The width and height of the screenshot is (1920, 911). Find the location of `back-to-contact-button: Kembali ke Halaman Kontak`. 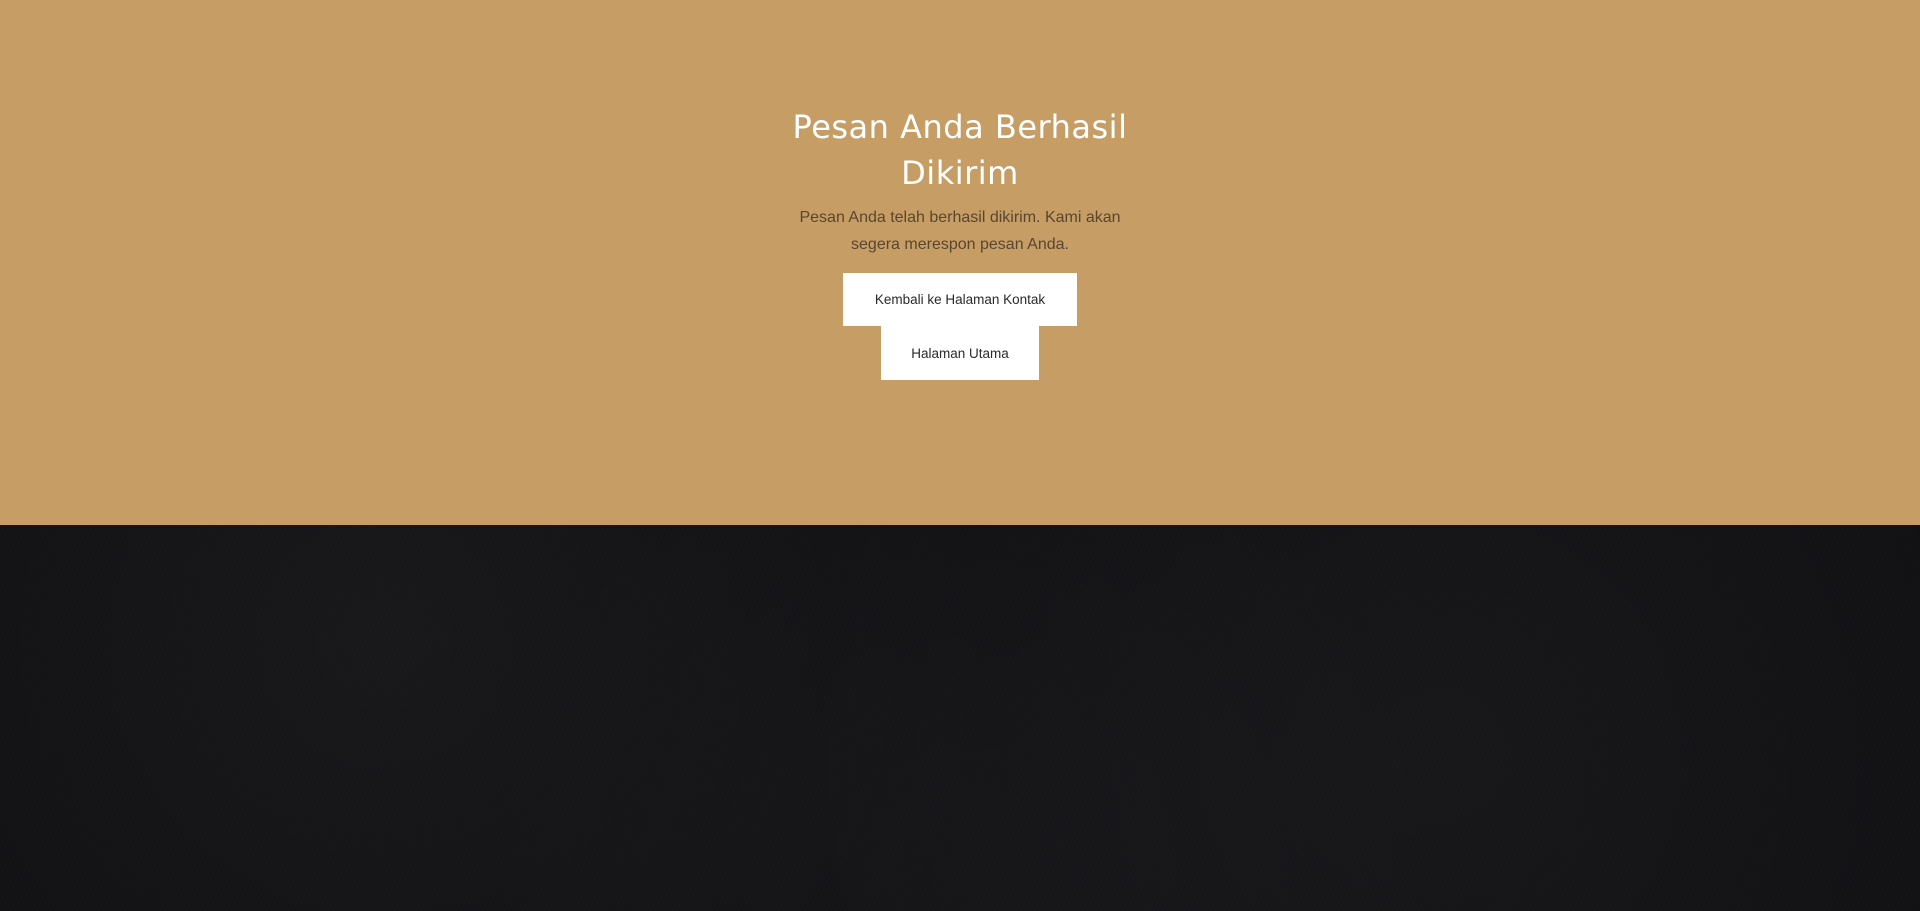

back-to-contact-button: Kembali ke Halaman Kontak is located at coordinates (960, 299).